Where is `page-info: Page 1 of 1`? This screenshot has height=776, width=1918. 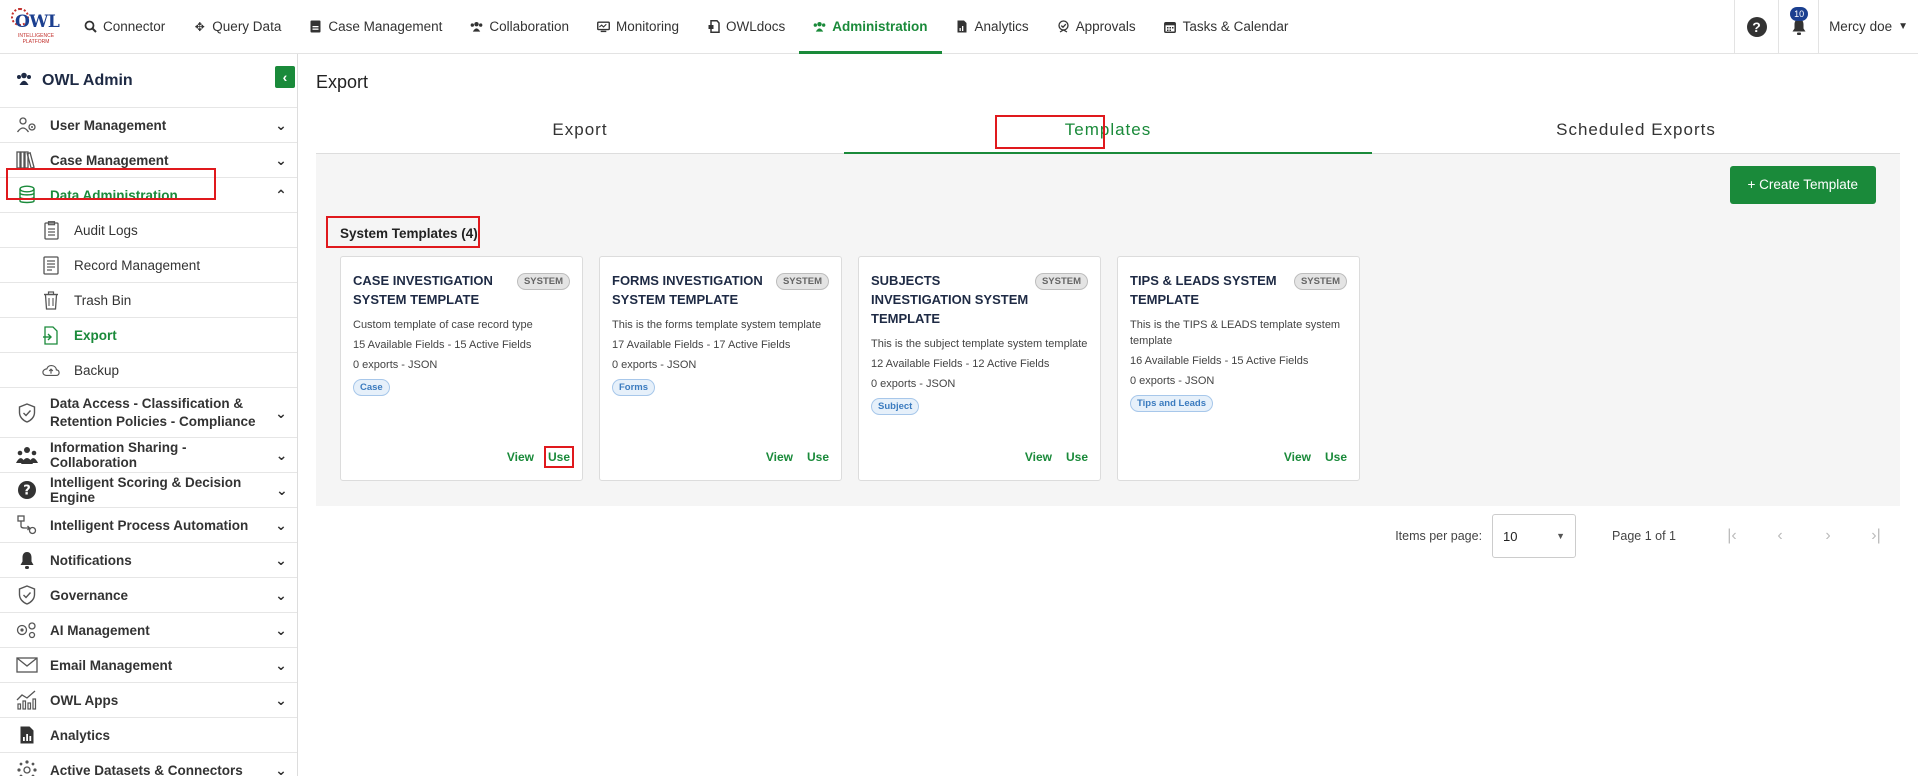
page-info: Page 1 of 1 is located at coordinates (1644, 536).